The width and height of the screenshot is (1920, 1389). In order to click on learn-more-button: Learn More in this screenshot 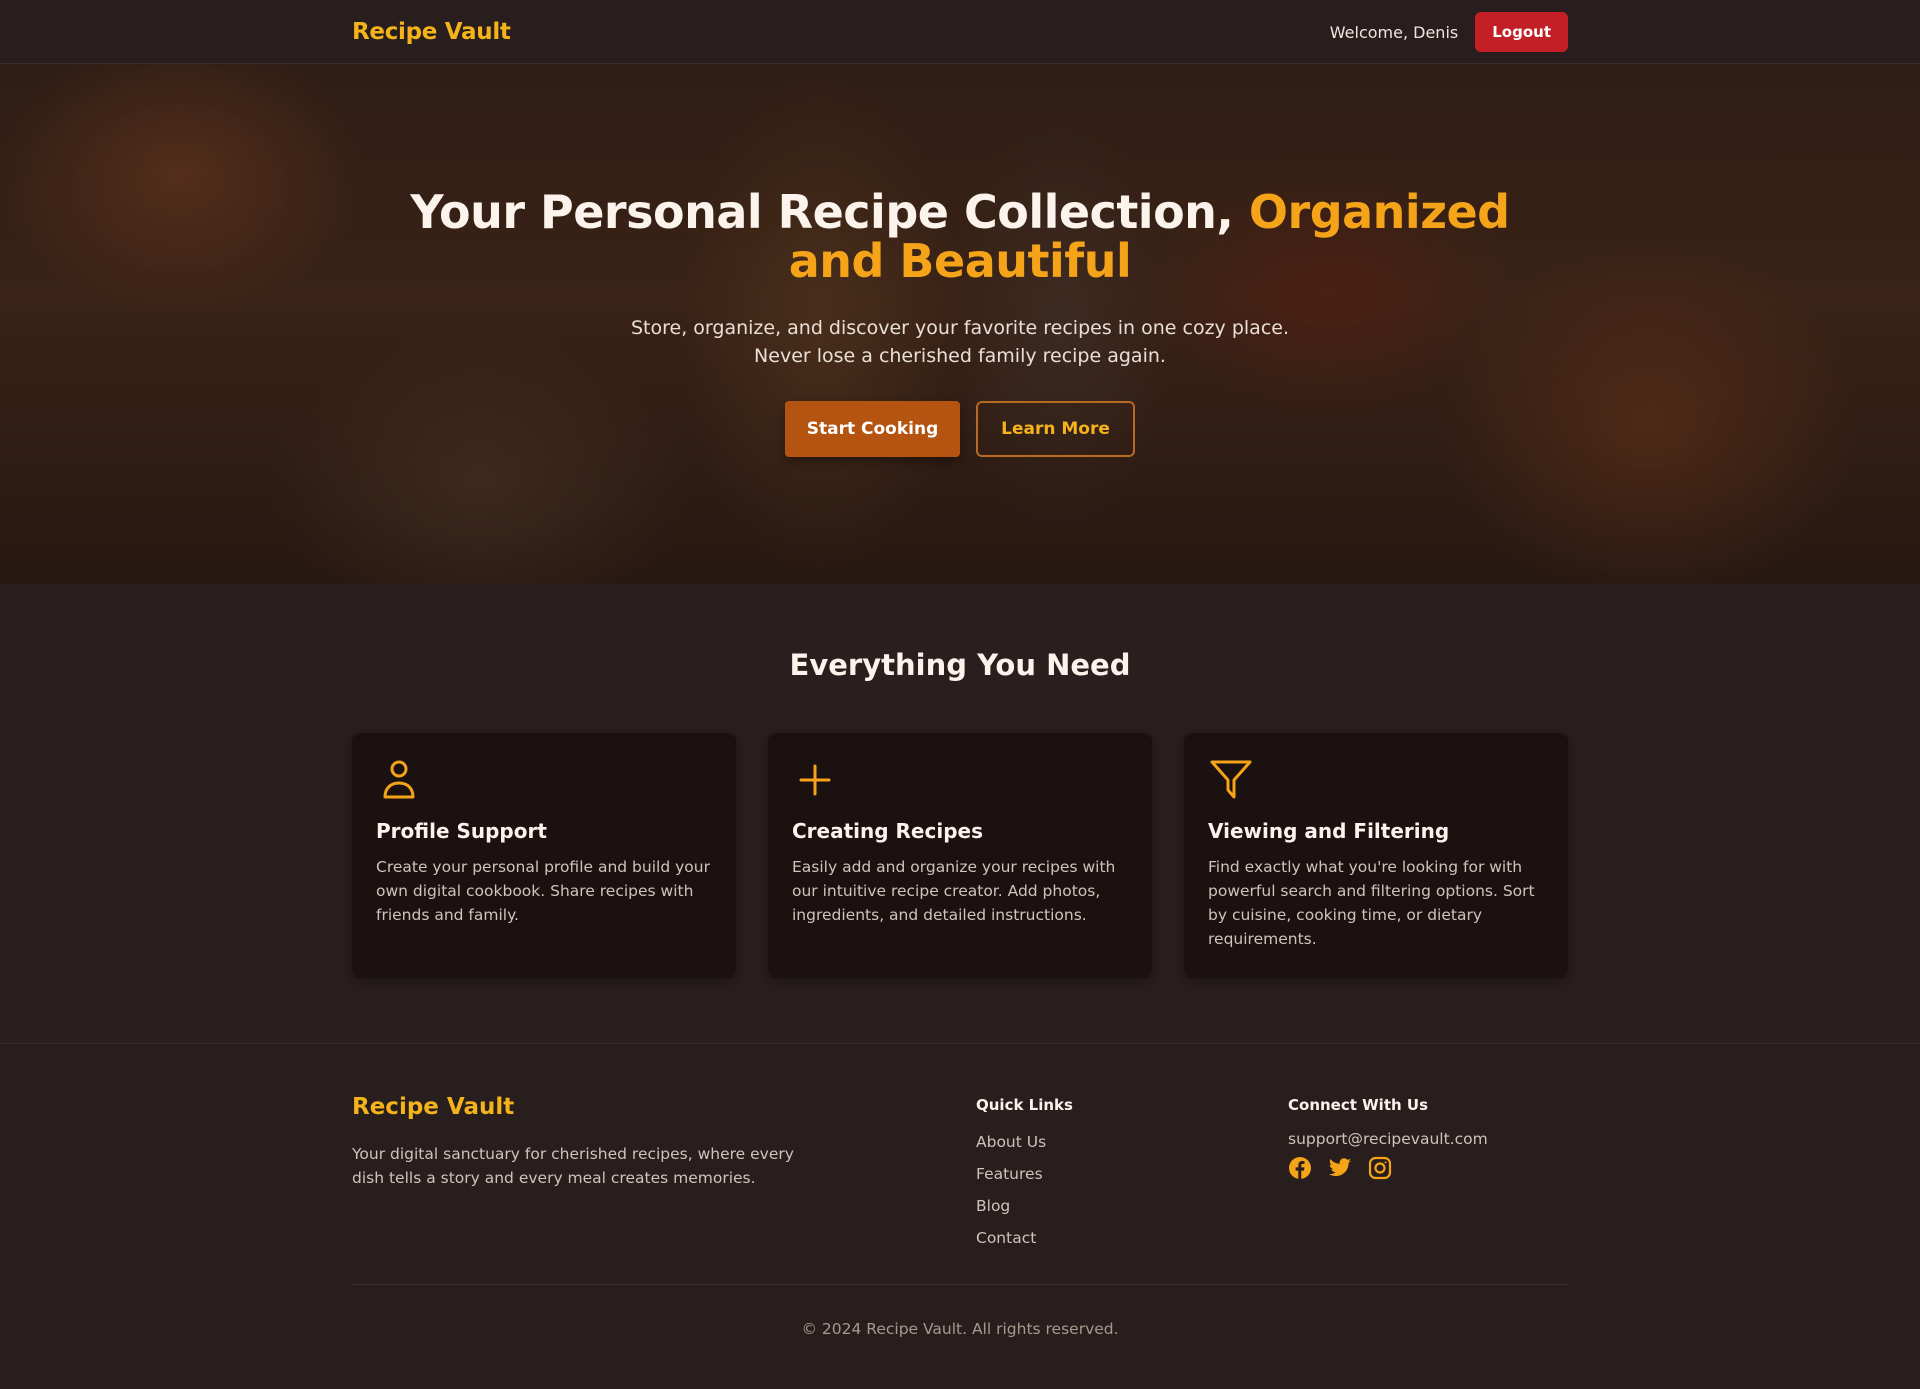, I will do `click(1055, 429)`.